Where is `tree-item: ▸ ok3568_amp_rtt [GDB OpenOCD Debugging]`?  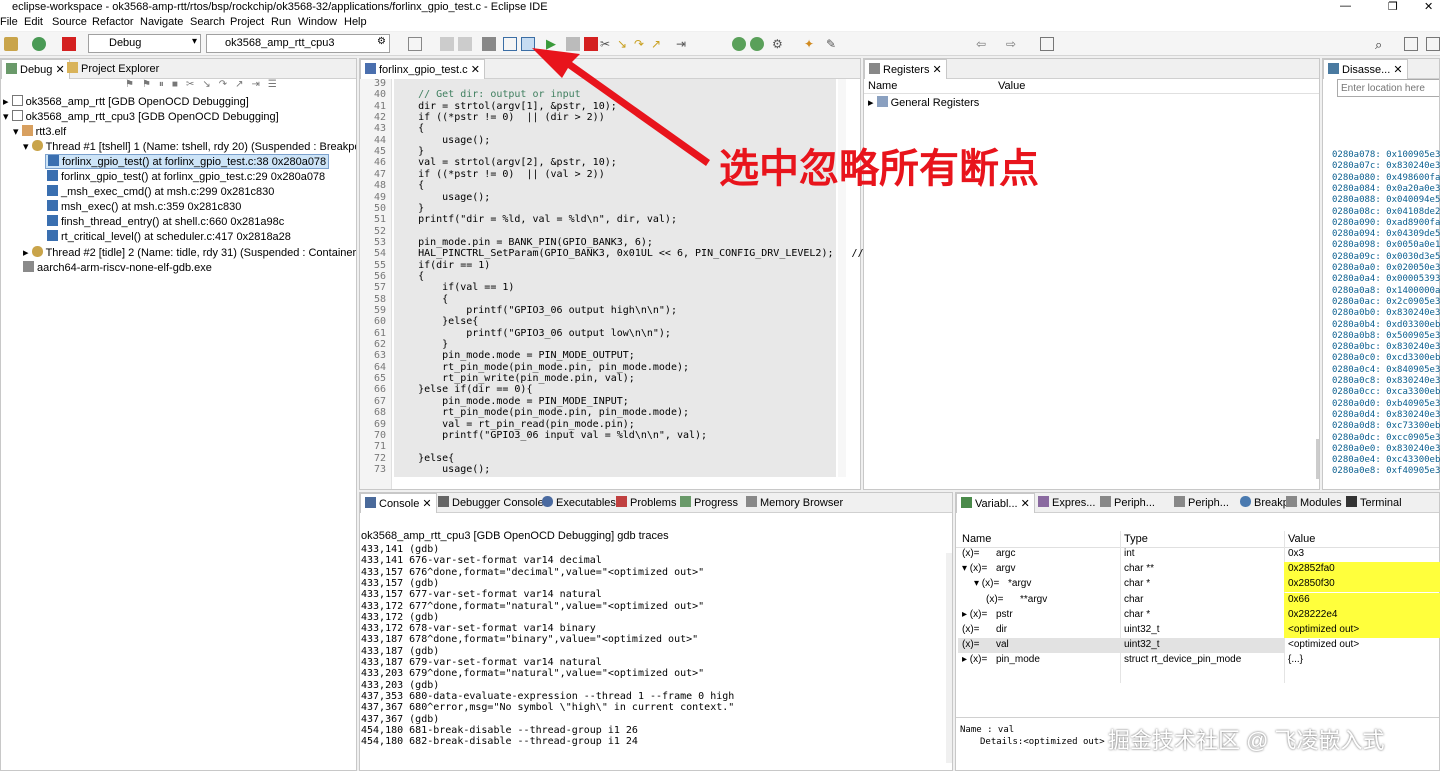
tree-item: ▸ ok3568_amp_rtt [GDB OpenOCD Debugging] is located at coordinates (126, 101).